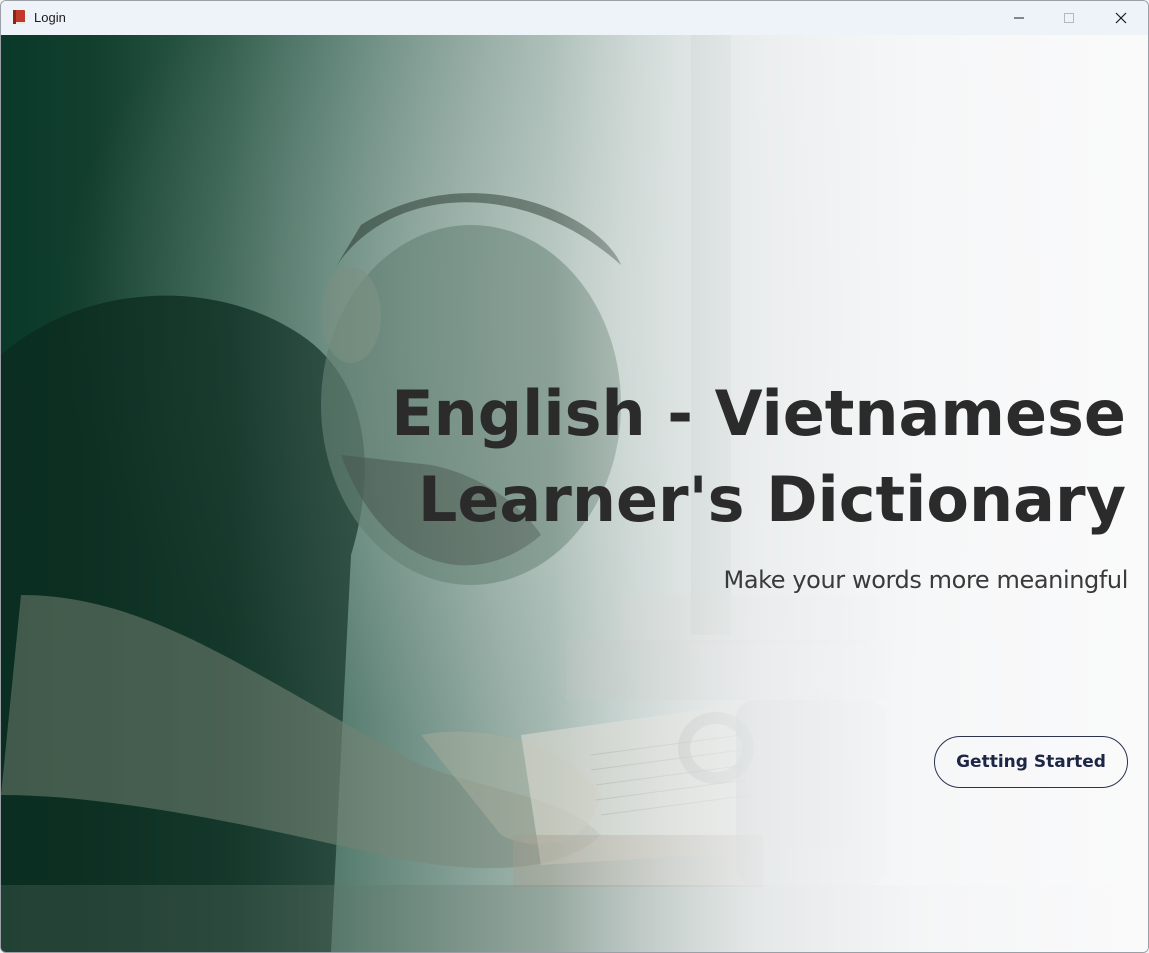 This screenshot has width=1149, height=953. I want to click on title-bar: Login, so click(574, 18).